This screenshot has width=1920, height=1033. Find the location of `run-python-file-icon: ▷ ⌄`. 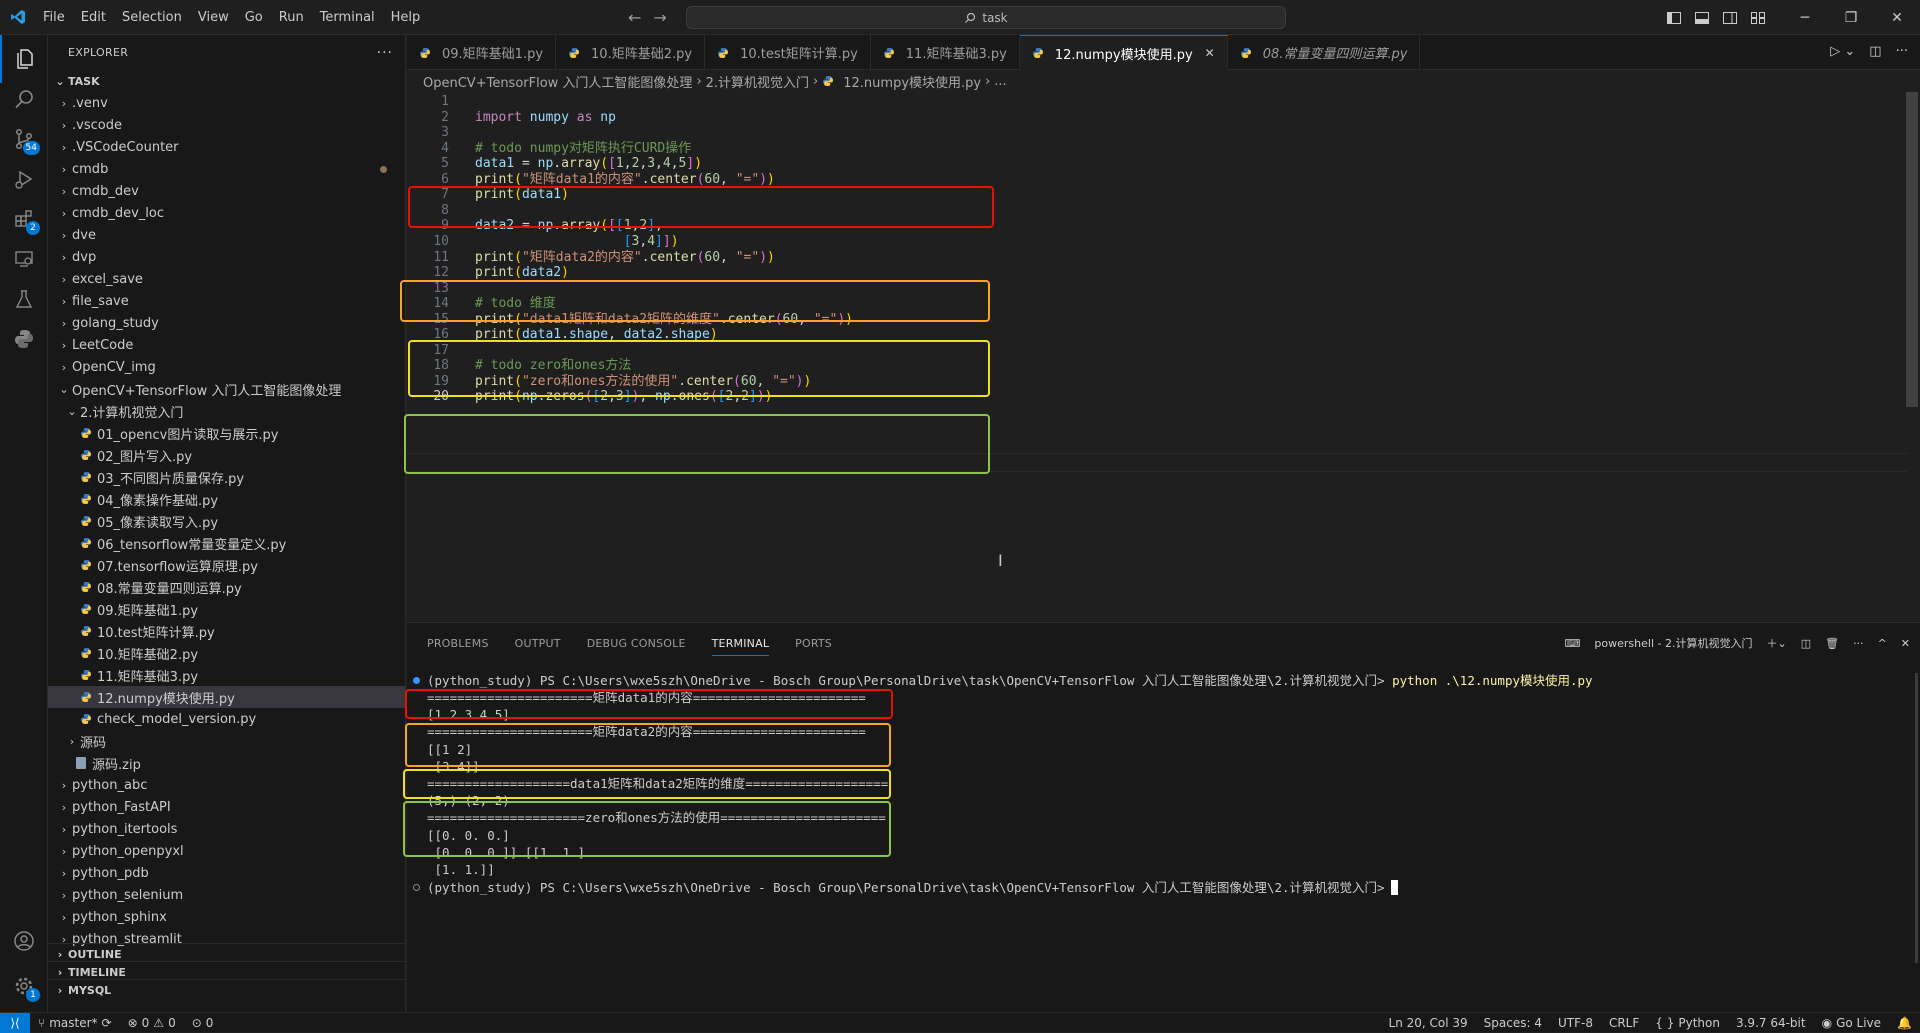

run-python-file-icon: ▷ ⌄ is located at coordinates (1842, 51).